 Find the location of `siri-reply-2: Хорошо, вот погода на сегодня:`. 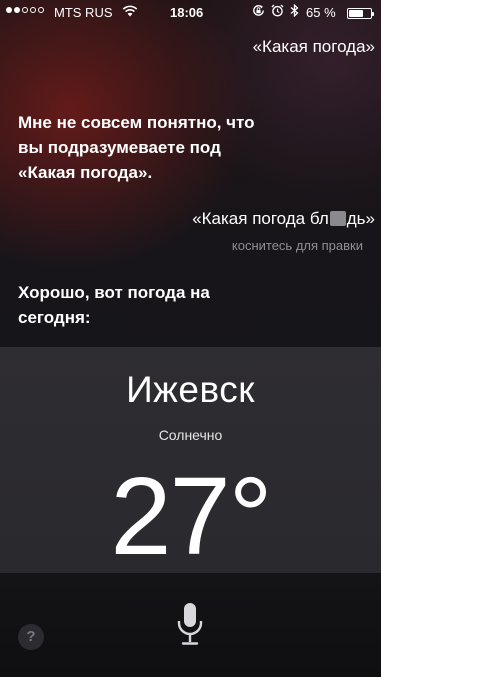

siri-reply-2: Хорошо, вот погода на сегодня: is located at coordinates (163, 305).